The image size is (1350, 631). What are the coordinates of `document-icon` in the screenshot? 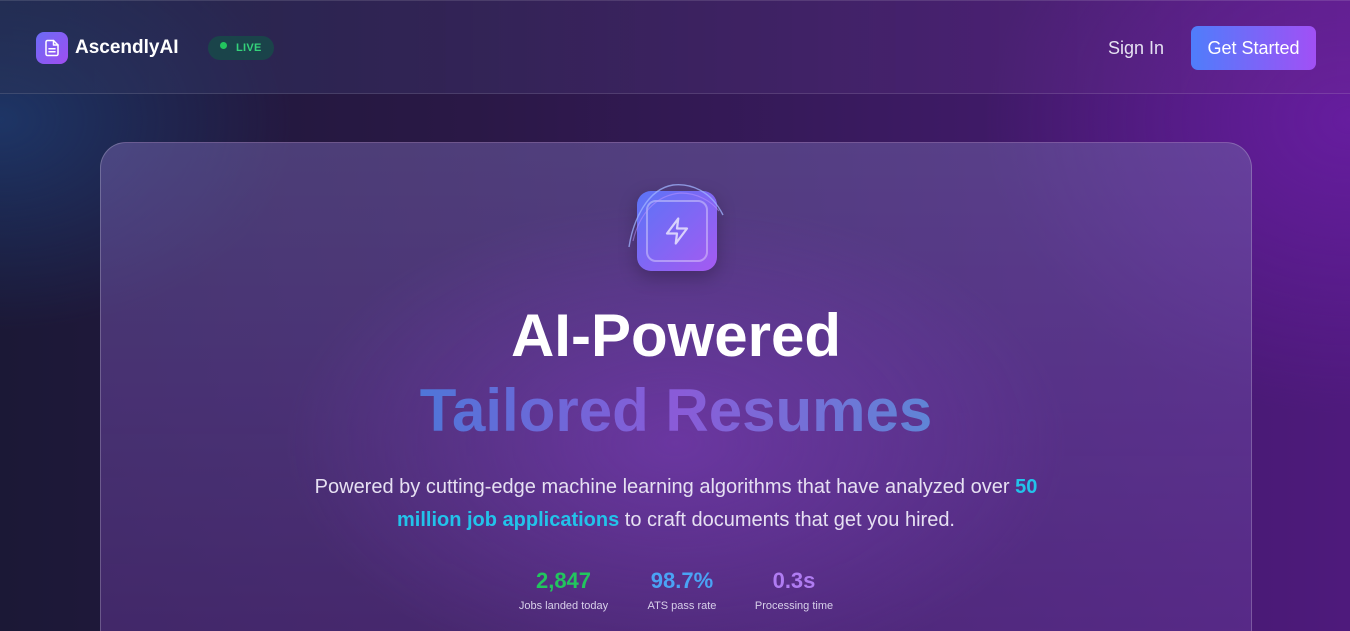 It's located at (52, 48).